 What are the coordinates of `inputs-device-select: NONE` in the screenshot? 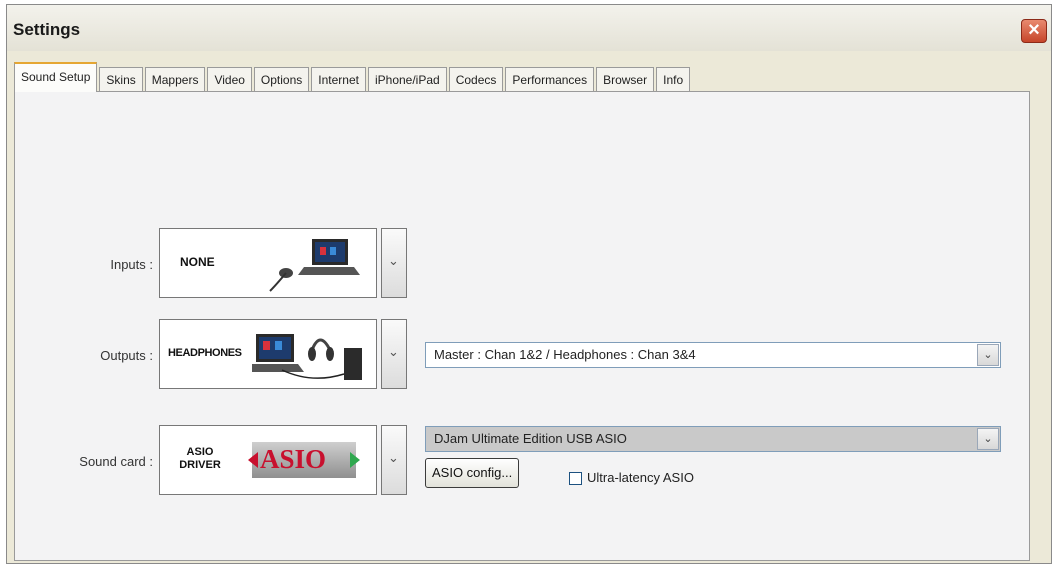 It's located at (268, 263).